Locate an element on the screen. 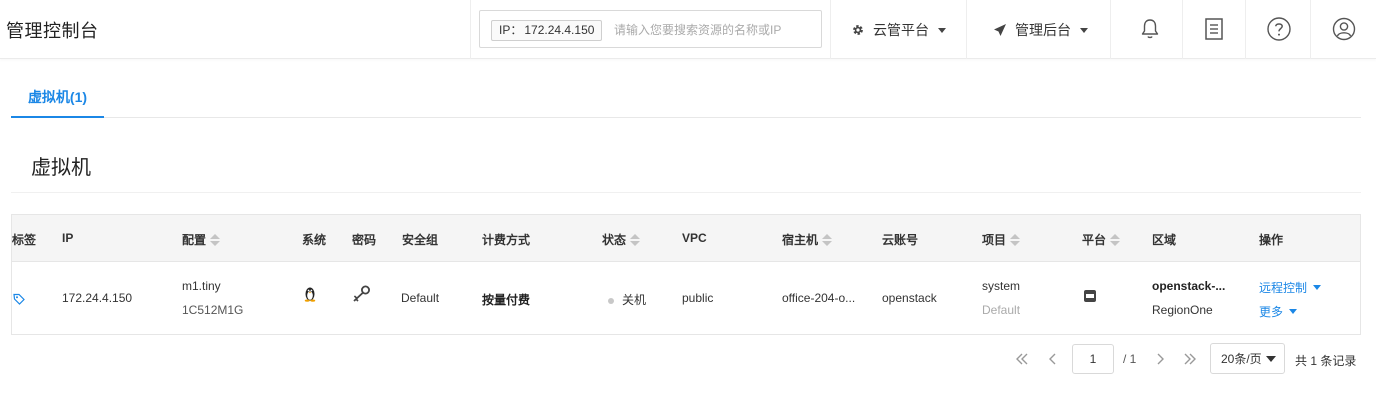 The image size is (1376, 404). next-page-icon is located at coordinates (1160, 359).